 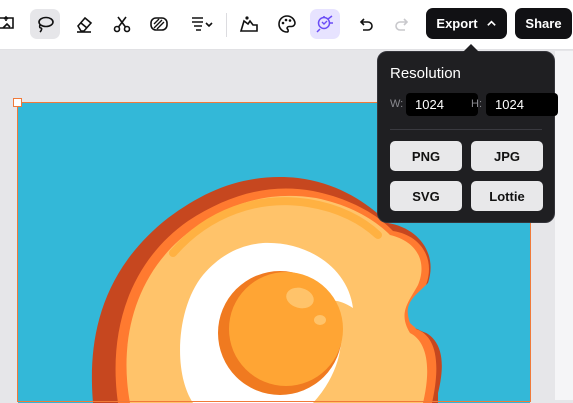 I want to click on toolbar-divider, so click(x=226, y=25).